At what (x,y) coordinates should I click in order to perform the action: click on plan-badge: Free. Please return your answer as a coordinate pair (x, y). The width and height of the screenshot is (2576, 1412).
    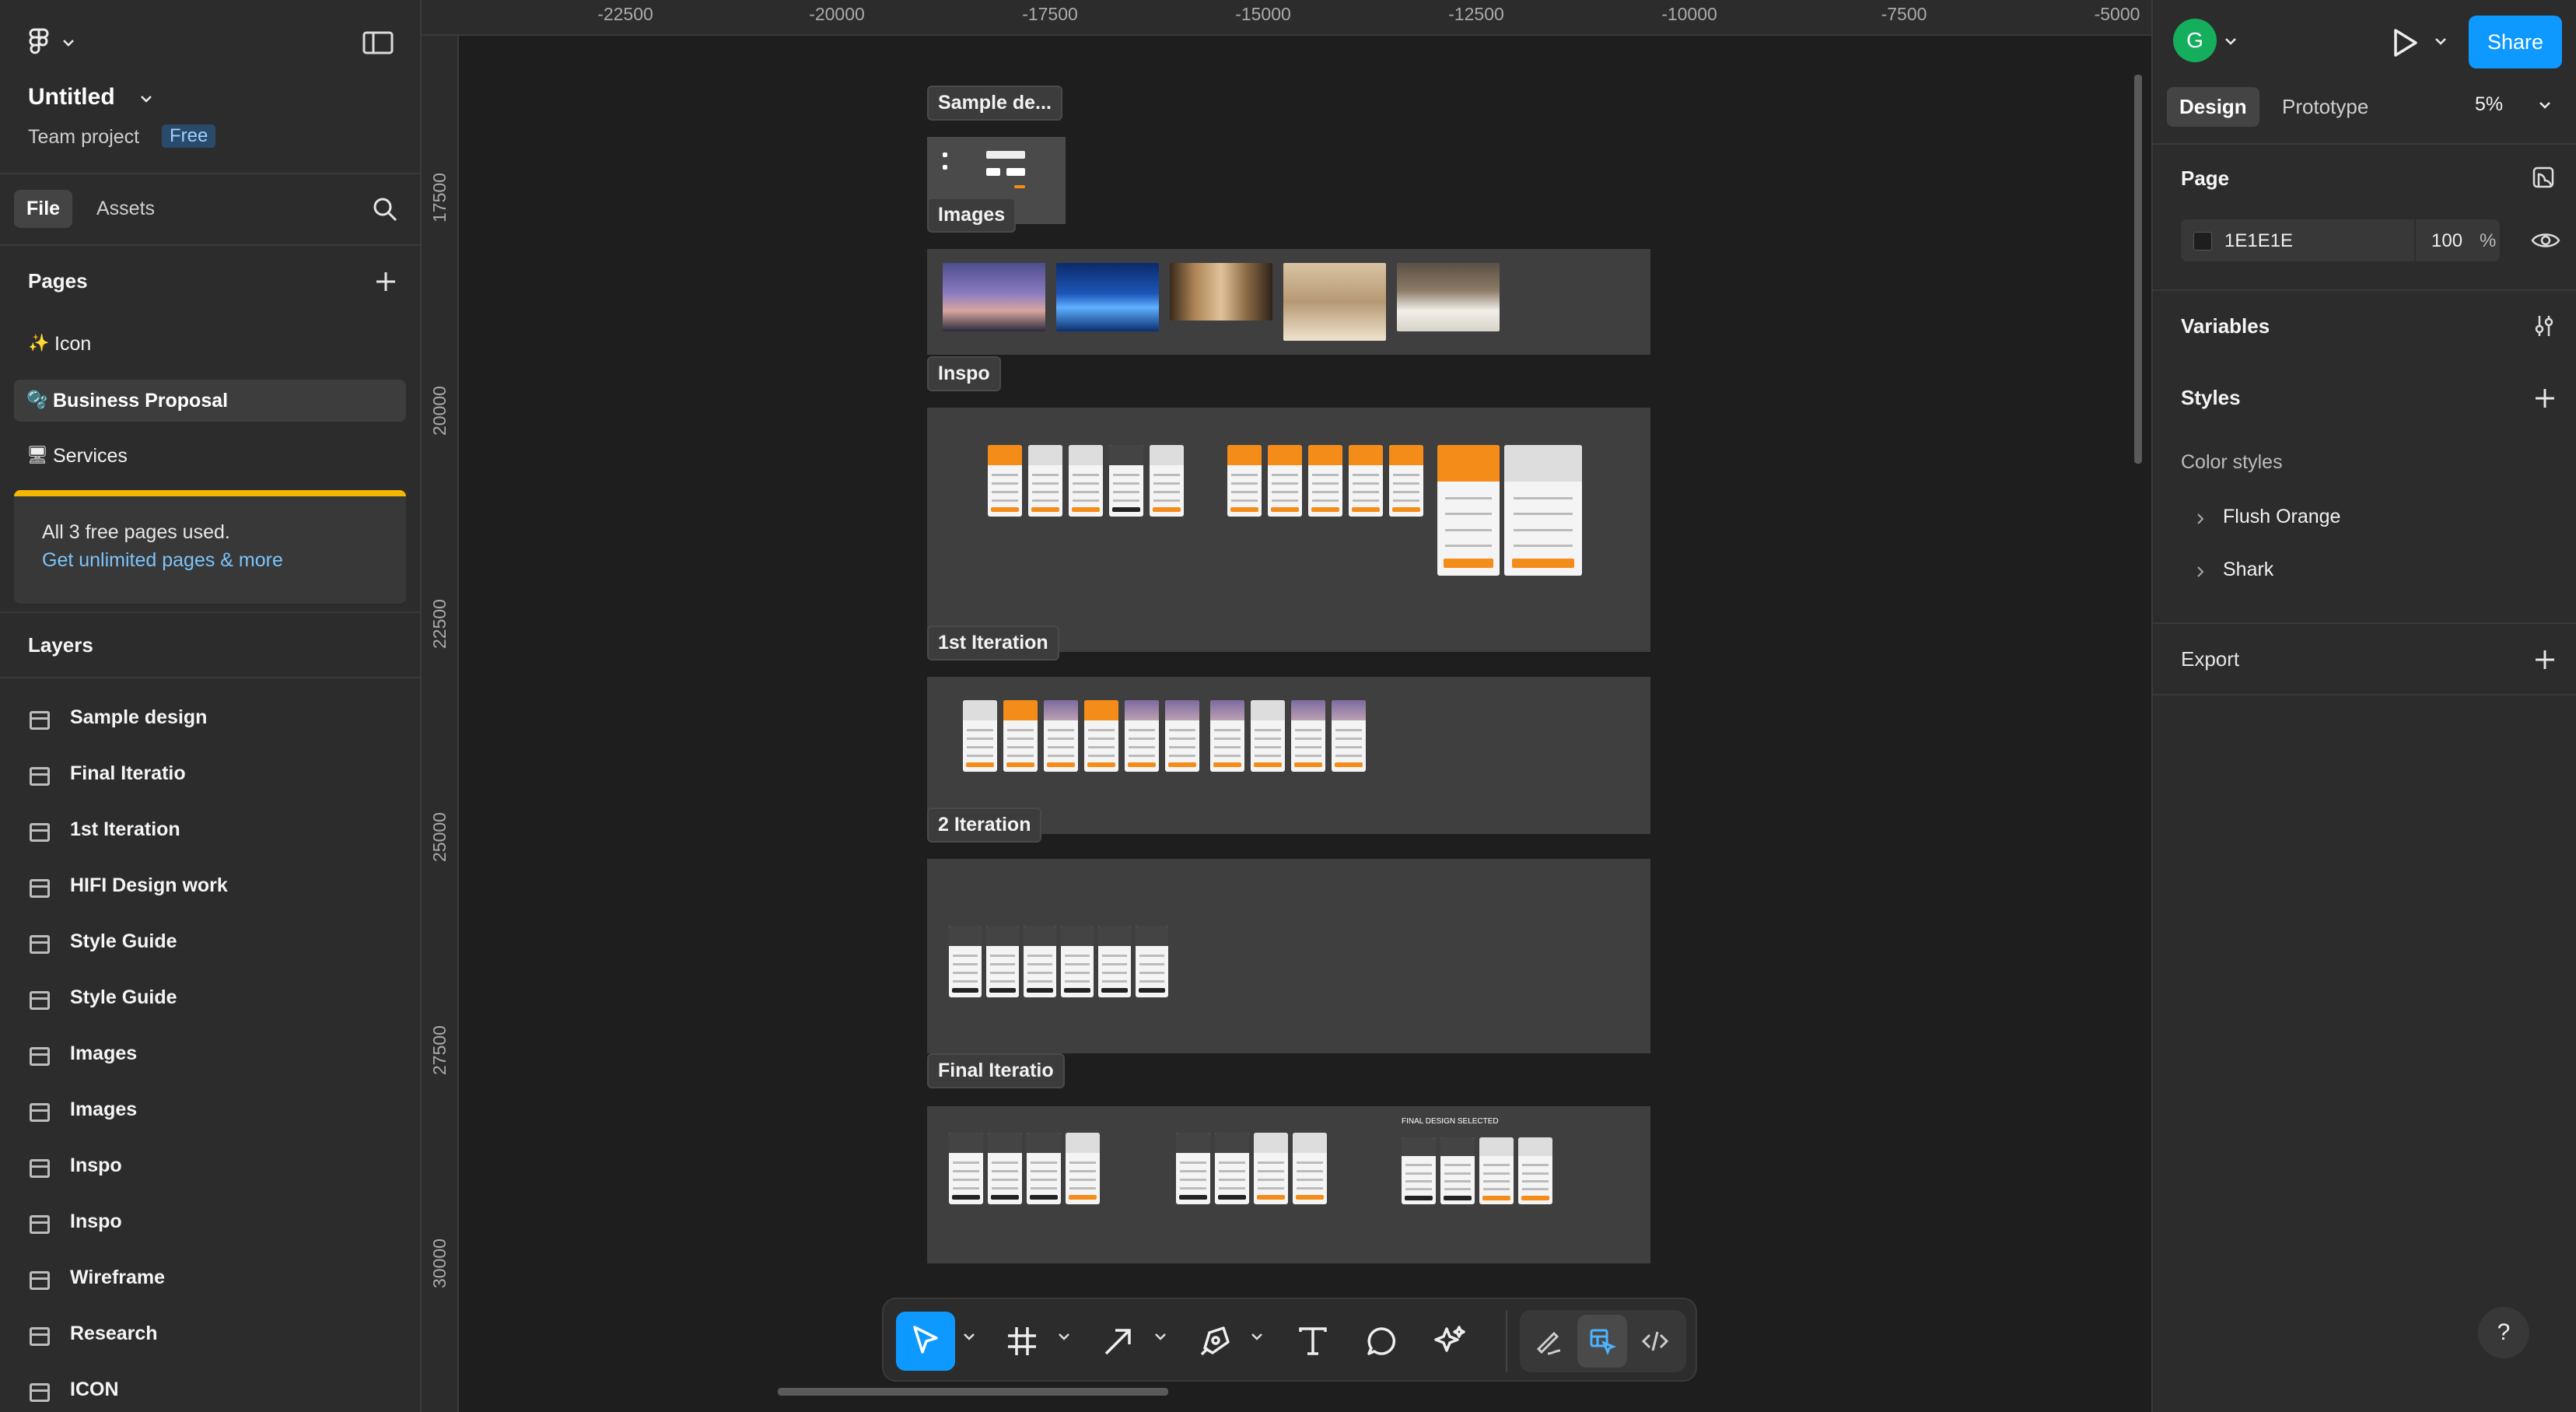
    Looking at the image, I should click on (189, 136).